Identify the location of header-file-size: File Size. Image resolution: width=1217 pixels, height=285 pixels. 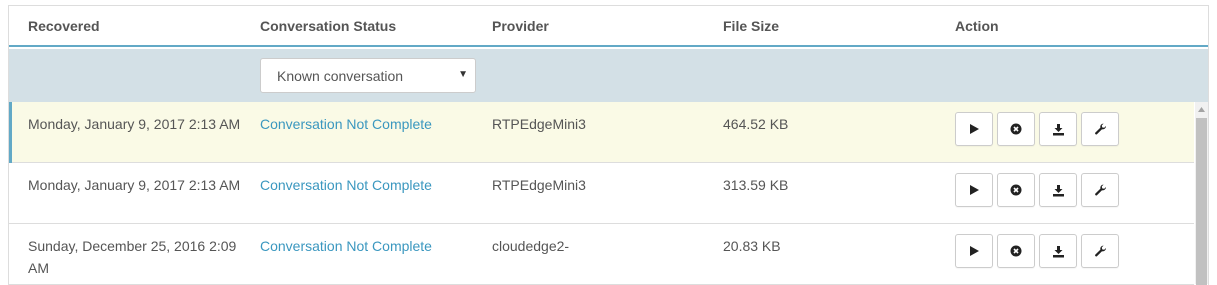
(751, 26).